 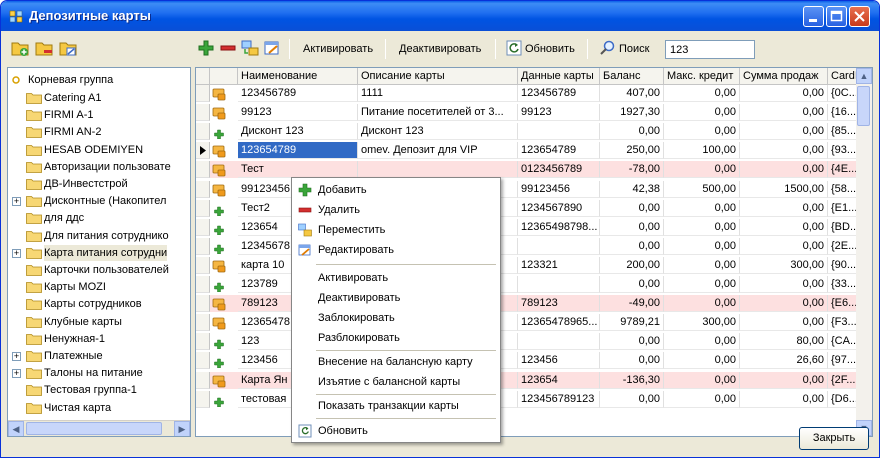 I want to click on table-cell-data: 123321, so click(x=559, y=265).